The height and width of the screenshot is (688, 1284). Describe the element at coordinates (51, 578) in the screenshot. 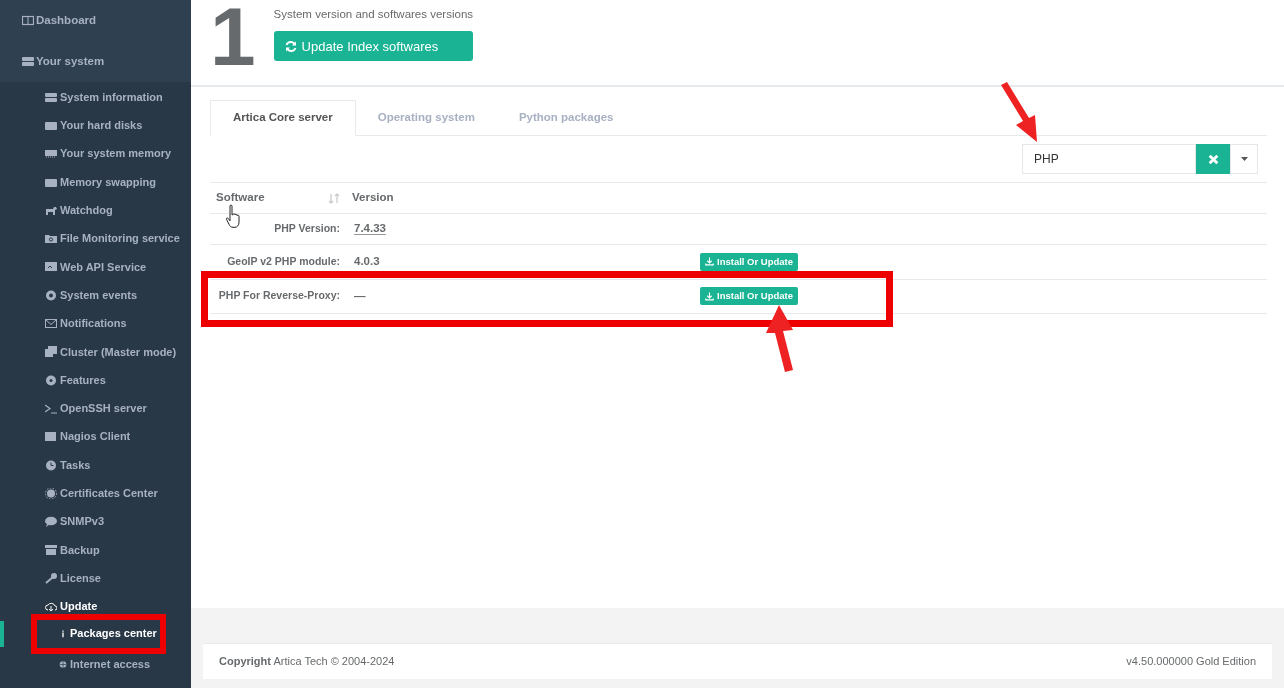

I see `key-icon` at that location.